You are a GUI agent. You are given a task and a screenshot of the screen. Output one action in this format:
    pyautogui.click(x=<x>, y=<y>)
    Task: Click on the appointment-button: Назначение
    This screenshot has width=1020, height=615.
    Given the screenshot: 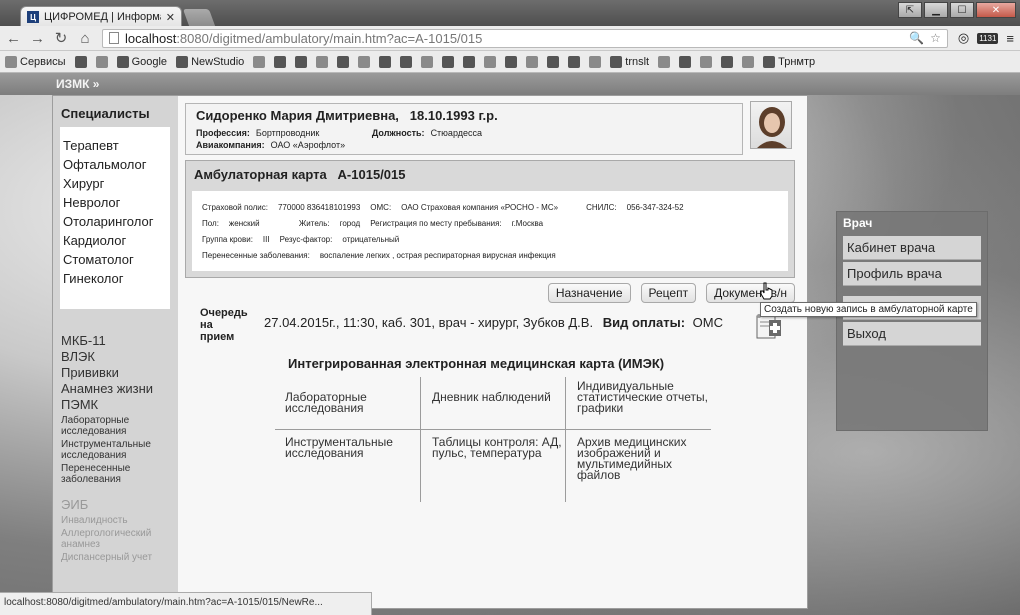 What is the action you would take?
    pyautogui.click(x=589, y=293)
    